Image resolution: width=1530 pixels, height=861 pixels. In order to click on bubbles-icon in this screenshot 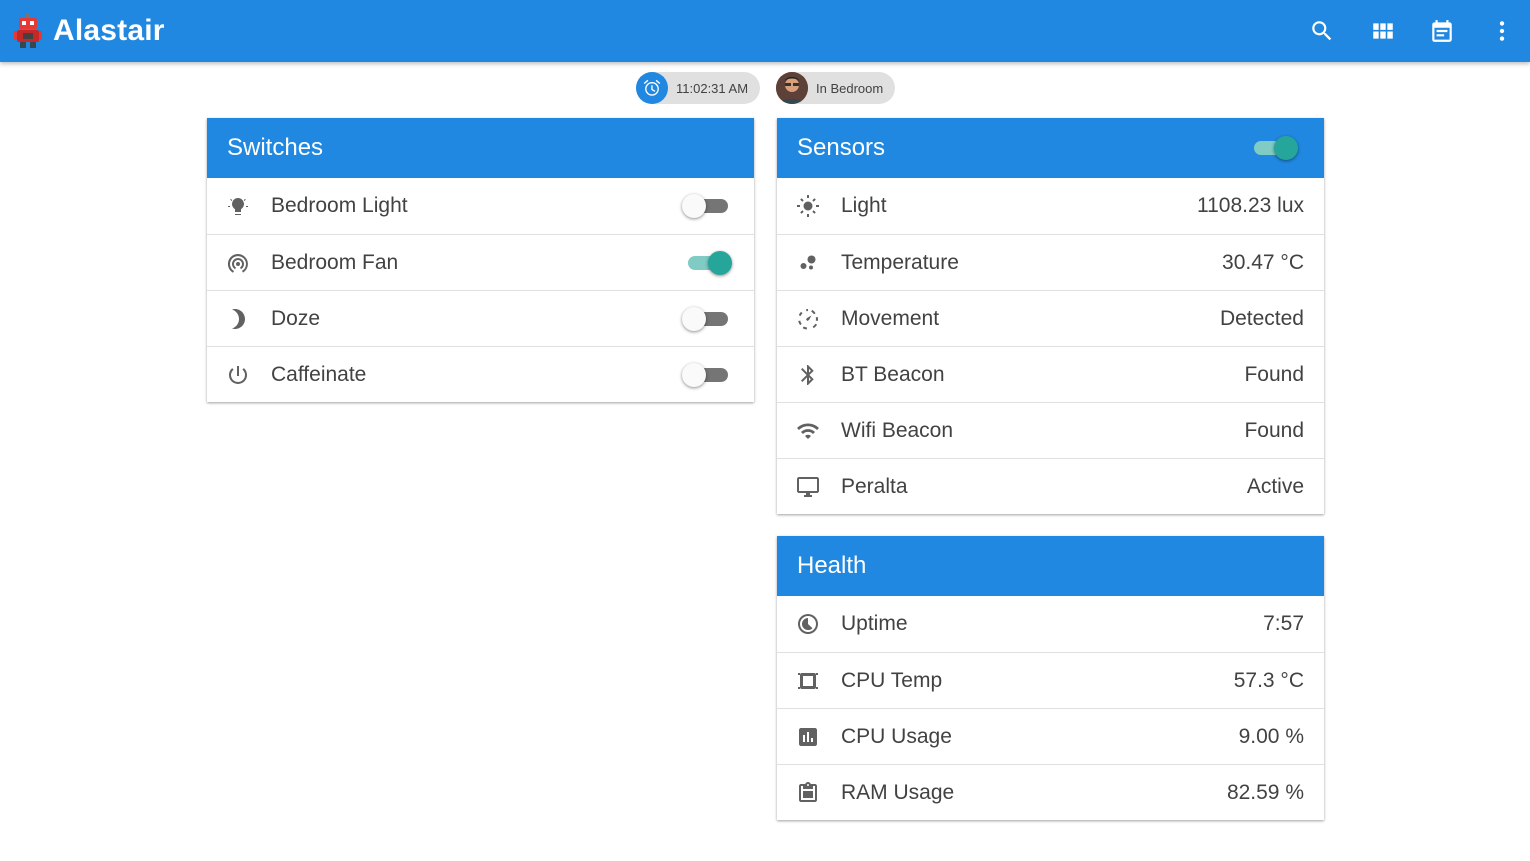, I will do `click(808, 263)`.